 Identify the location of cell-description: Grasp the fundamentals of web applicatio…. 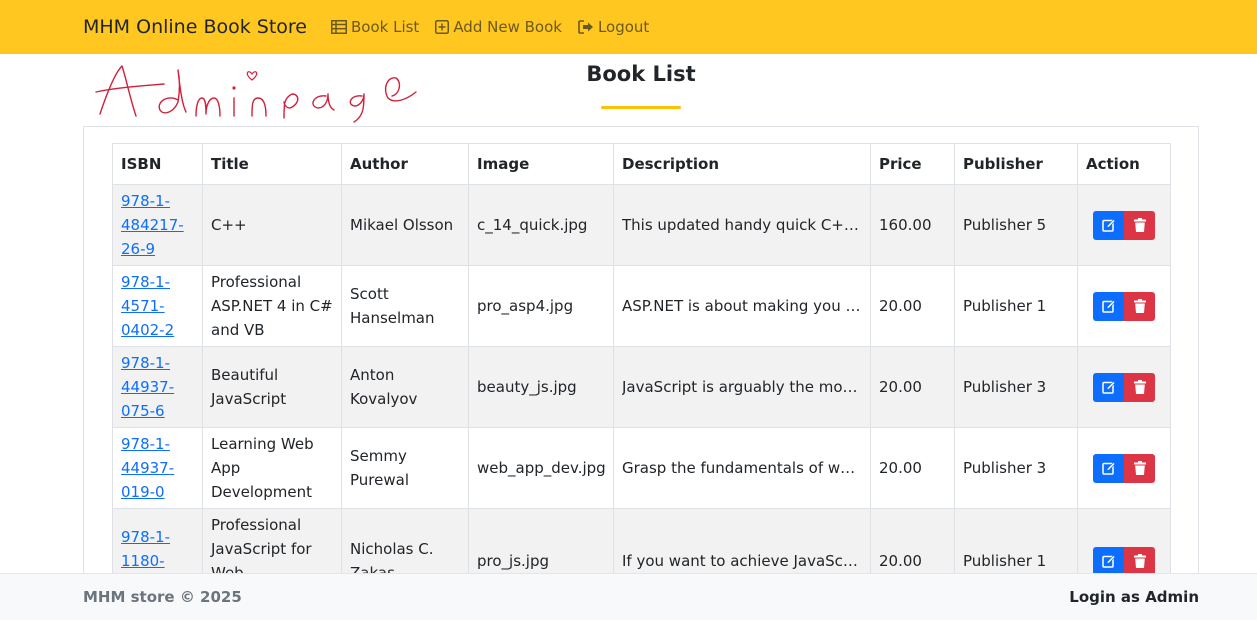
(742, 468).